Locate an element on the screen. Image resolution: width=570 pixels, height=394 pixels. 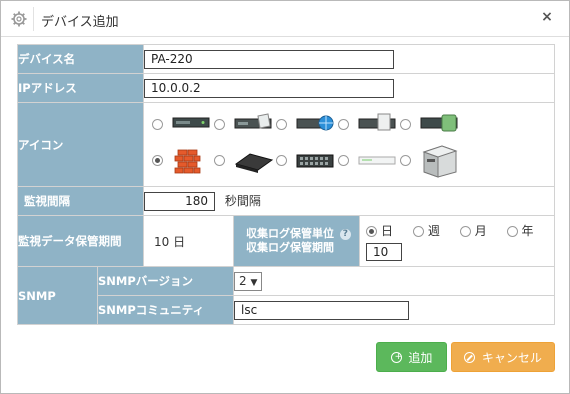
add-button: + 追加 is located at coordinates (411, 357).